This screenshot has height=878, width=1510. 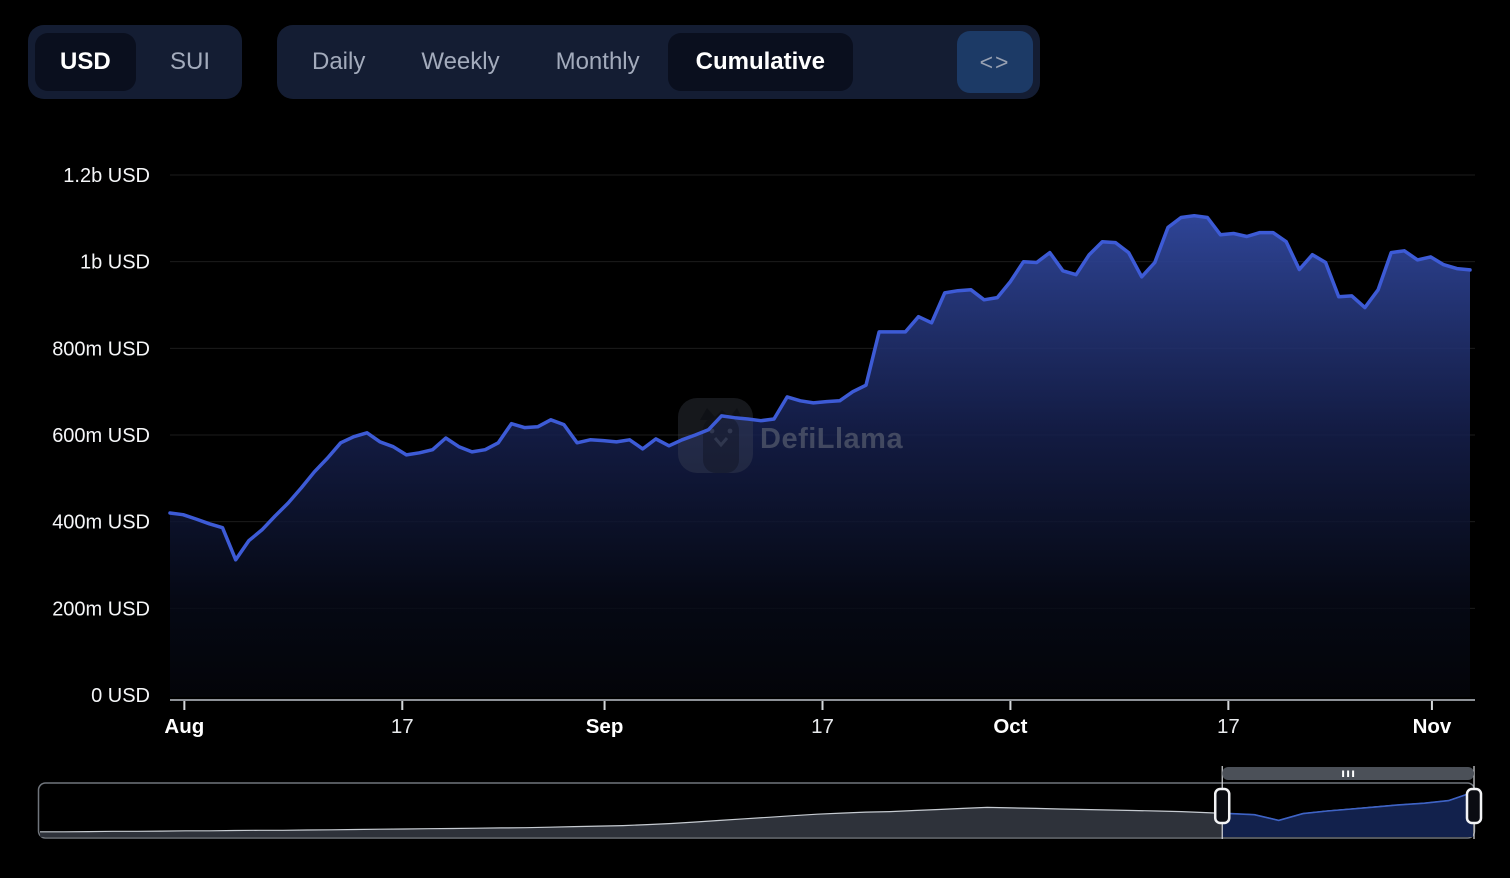 What do you see at coordinates (120, 696) in the screenshot?
I see `y-axis-label: 0 USD` at bounding box center [120, 696].